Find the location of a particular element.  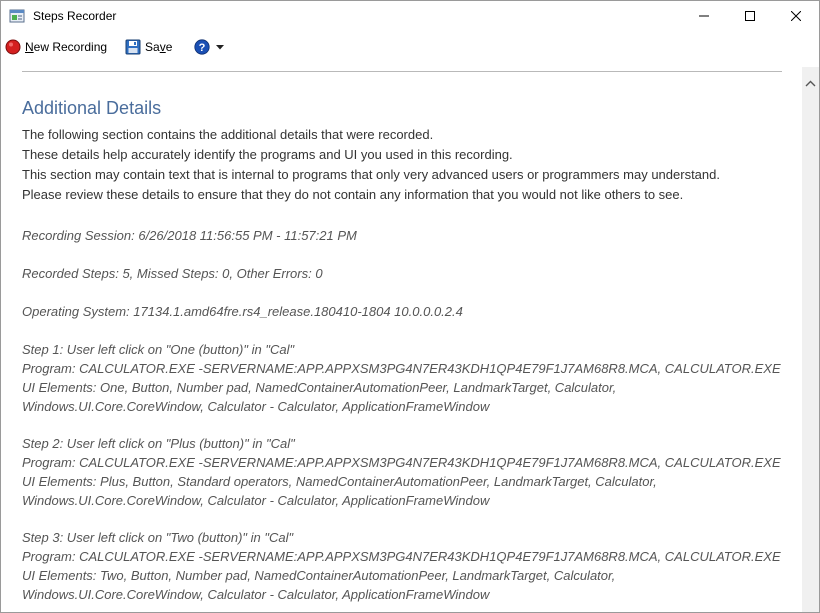

chevron-down-icon is located at coordinates (220, 47).